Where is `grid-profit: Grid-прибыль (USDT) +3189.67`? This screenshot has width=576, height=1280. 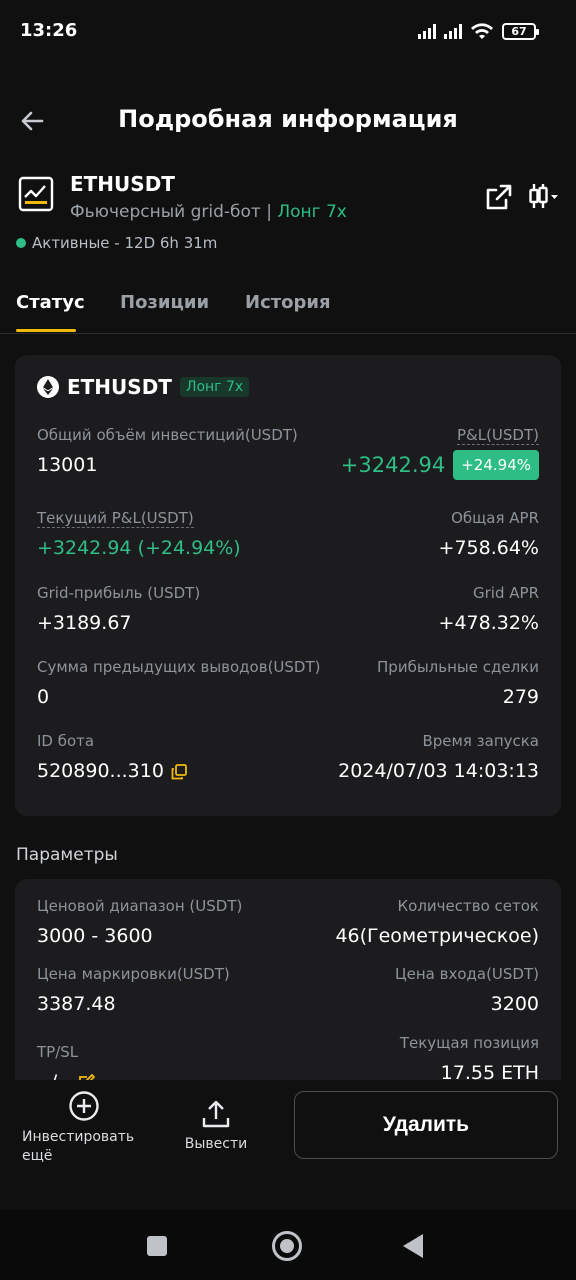 grid-profit: Grid-прибыль (USDT) +3189.67 is located at coordinates (118, 609).